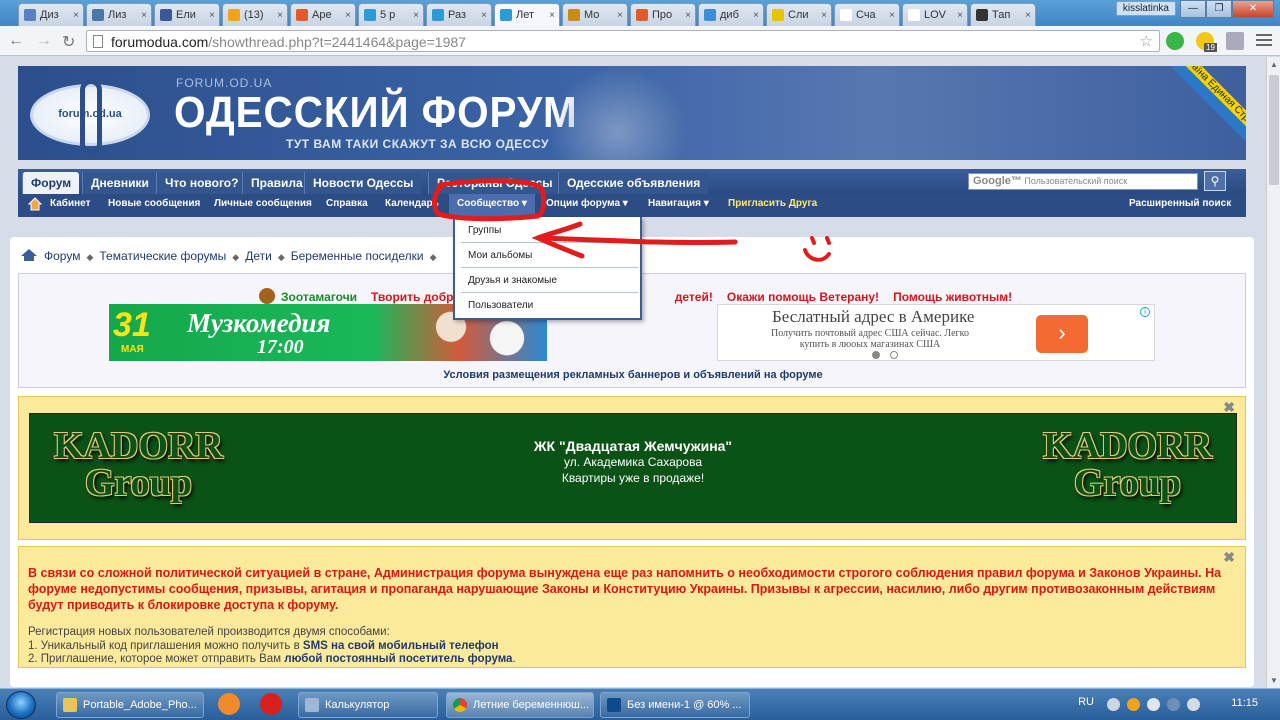  I want to click on browser-tab: Аре ×, so click(323, 14).